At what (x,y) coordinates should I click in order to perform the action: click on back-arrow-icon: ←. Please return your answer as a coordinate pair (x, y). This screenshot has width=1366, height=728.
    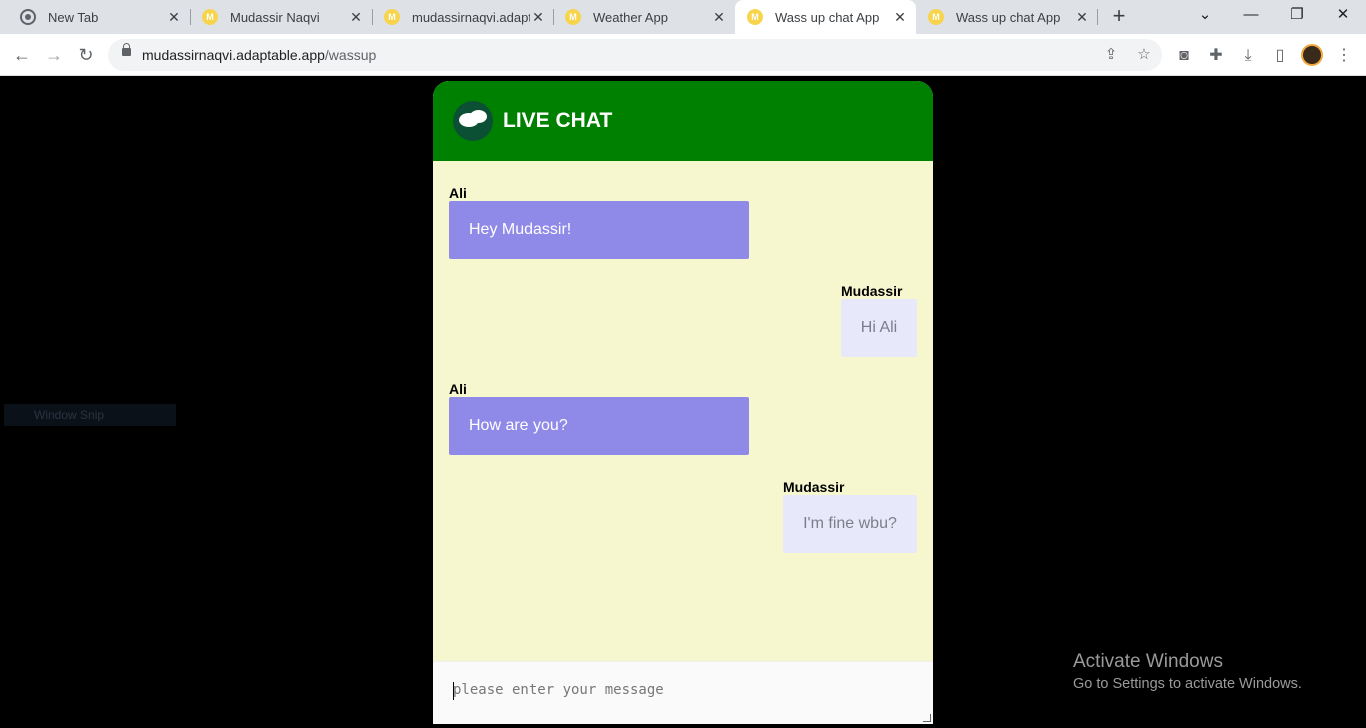
    Looking at the image, I should click on (22, 55).